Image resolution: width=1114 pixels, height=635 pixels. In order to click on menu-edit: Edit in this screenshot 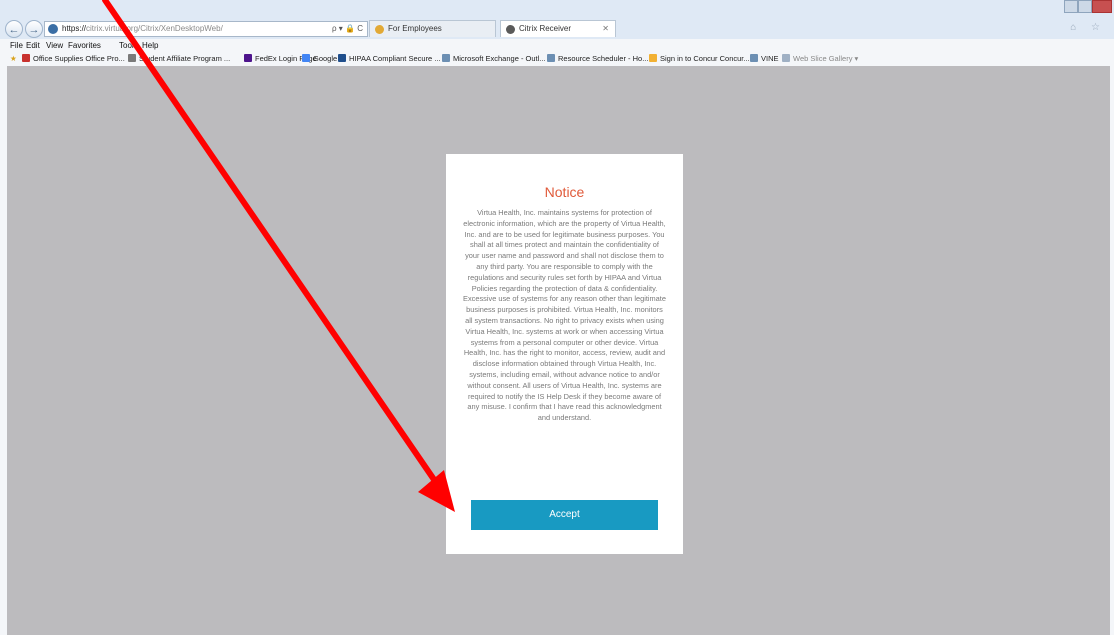, I will do `click(33, 45)`.